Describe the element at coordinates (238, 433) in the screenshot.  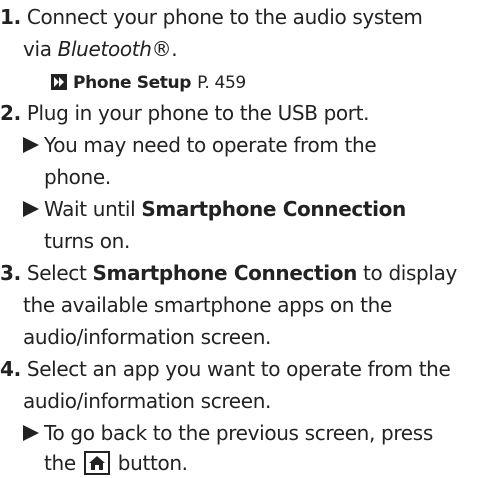
I see `step-4-note-1-text-1: To go back to the previous screen, press` at that location.